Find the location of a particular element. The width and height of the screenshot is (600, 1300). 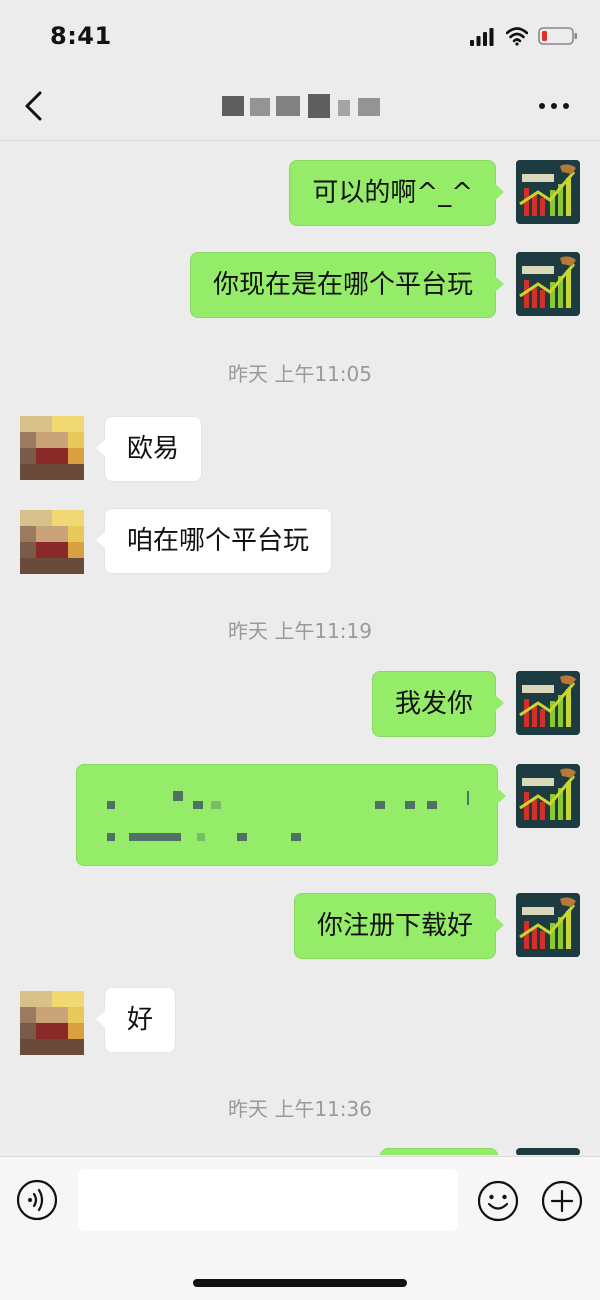

wifi-icon is located at coordinates (517, 36).